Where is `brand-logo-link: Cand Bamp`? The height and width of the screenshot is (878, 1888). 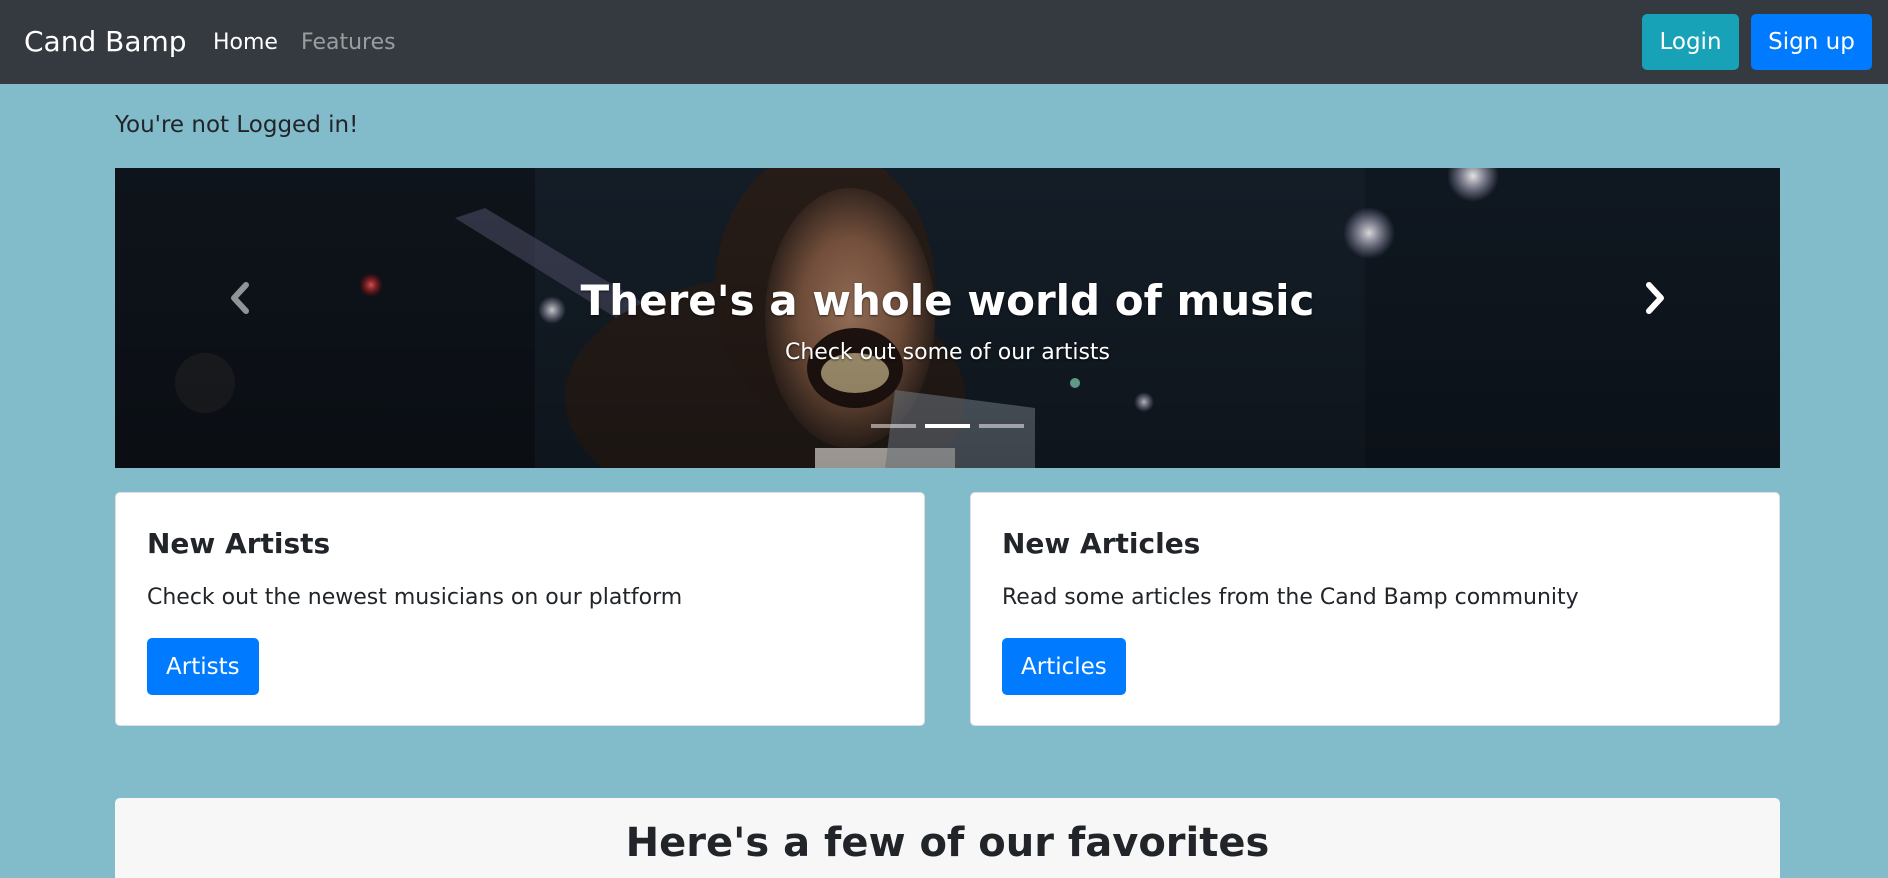
brand-logo-link: Cand Bamp is located at coordinates (105, 42).